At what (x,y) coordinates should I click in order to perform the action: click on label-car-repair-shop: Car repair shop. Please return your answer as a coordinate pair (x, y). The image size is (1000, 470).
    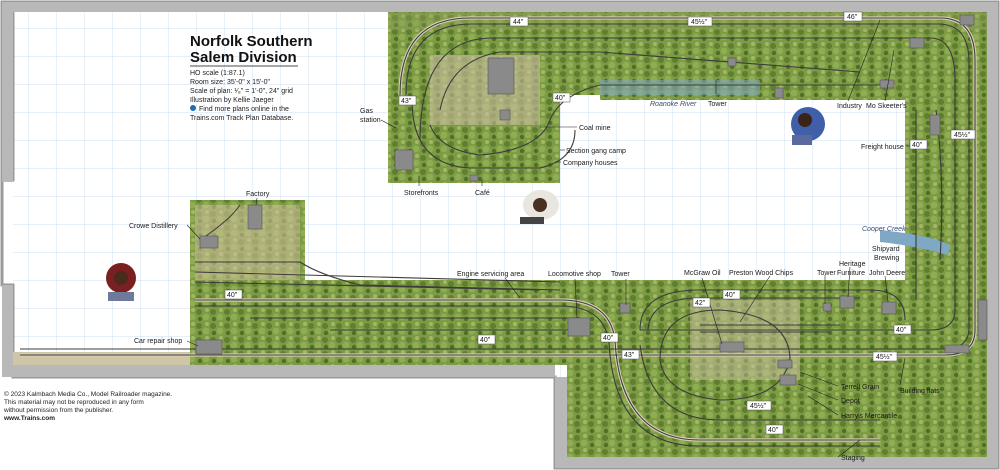
    Looking at the image, I should click on (158, 341).